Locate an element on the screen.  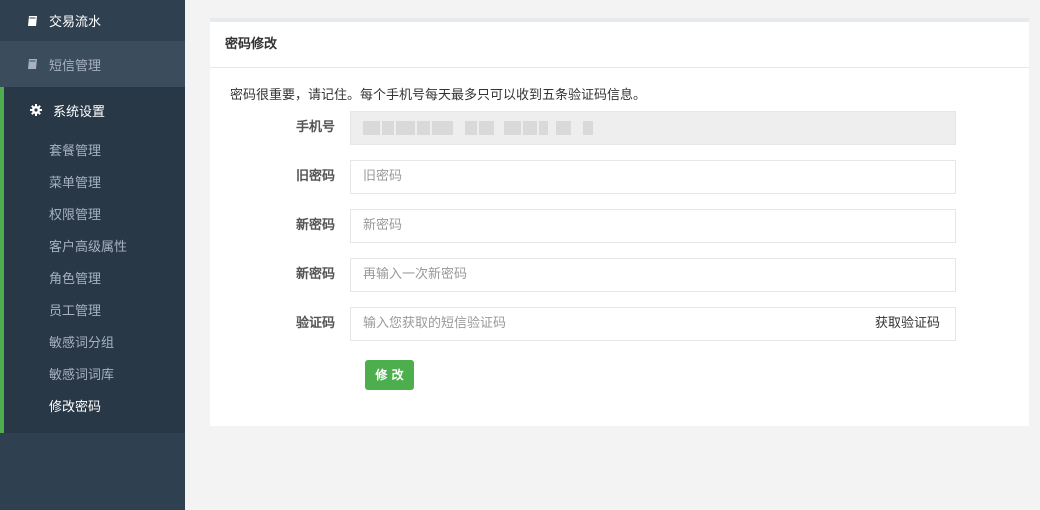
nav-item-settings: 系统设置 is located at coordinates (94, 110).